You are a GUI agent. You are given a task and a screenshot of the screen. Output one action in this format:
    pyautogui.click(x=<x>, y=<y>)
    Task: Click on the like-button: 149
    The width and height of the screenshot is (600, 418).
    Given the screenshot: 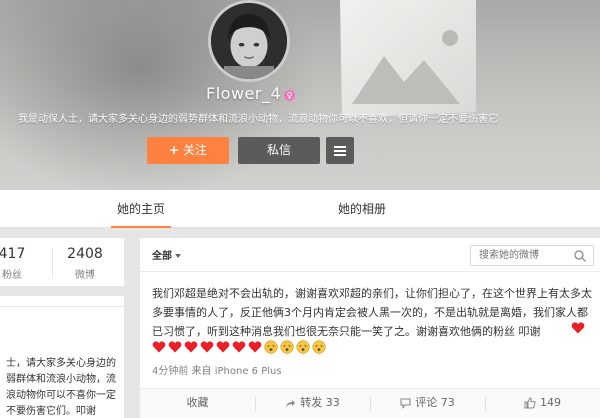 What is the action you would take?
    pyautogui.click(x=542, y=403)
    